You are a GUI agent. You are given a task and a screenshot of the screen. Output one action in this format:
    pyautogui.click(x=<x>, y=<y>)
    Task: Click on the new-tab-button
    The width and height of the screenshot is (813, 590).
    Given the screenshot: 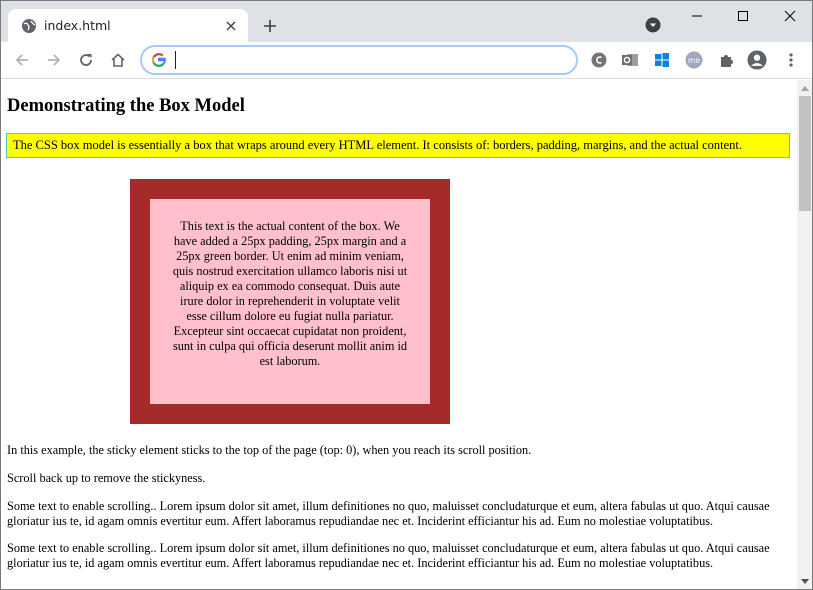 What is the action you would take?
    pyautogui.click(x=270, y=26)
    